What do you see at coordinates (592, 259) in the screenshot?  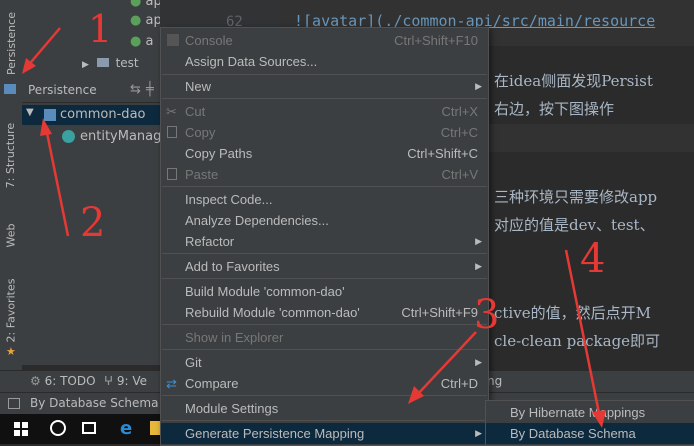 I see `annotation-number-4: 4` at bounding box center [592, 259].